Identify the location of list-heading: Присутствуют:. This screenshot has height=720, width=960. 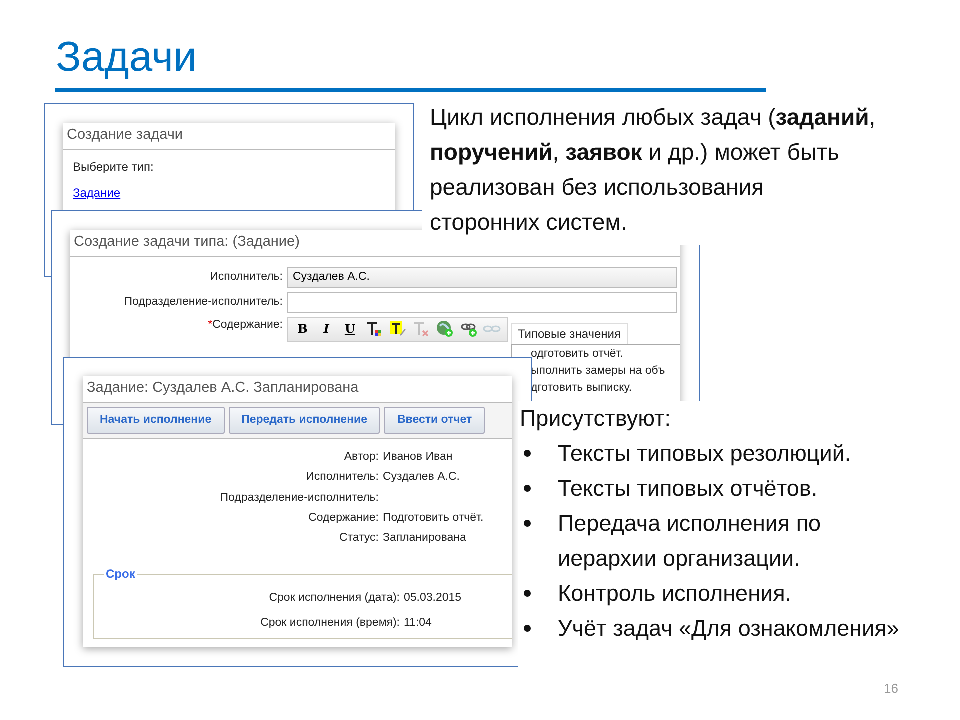
(596, 419).